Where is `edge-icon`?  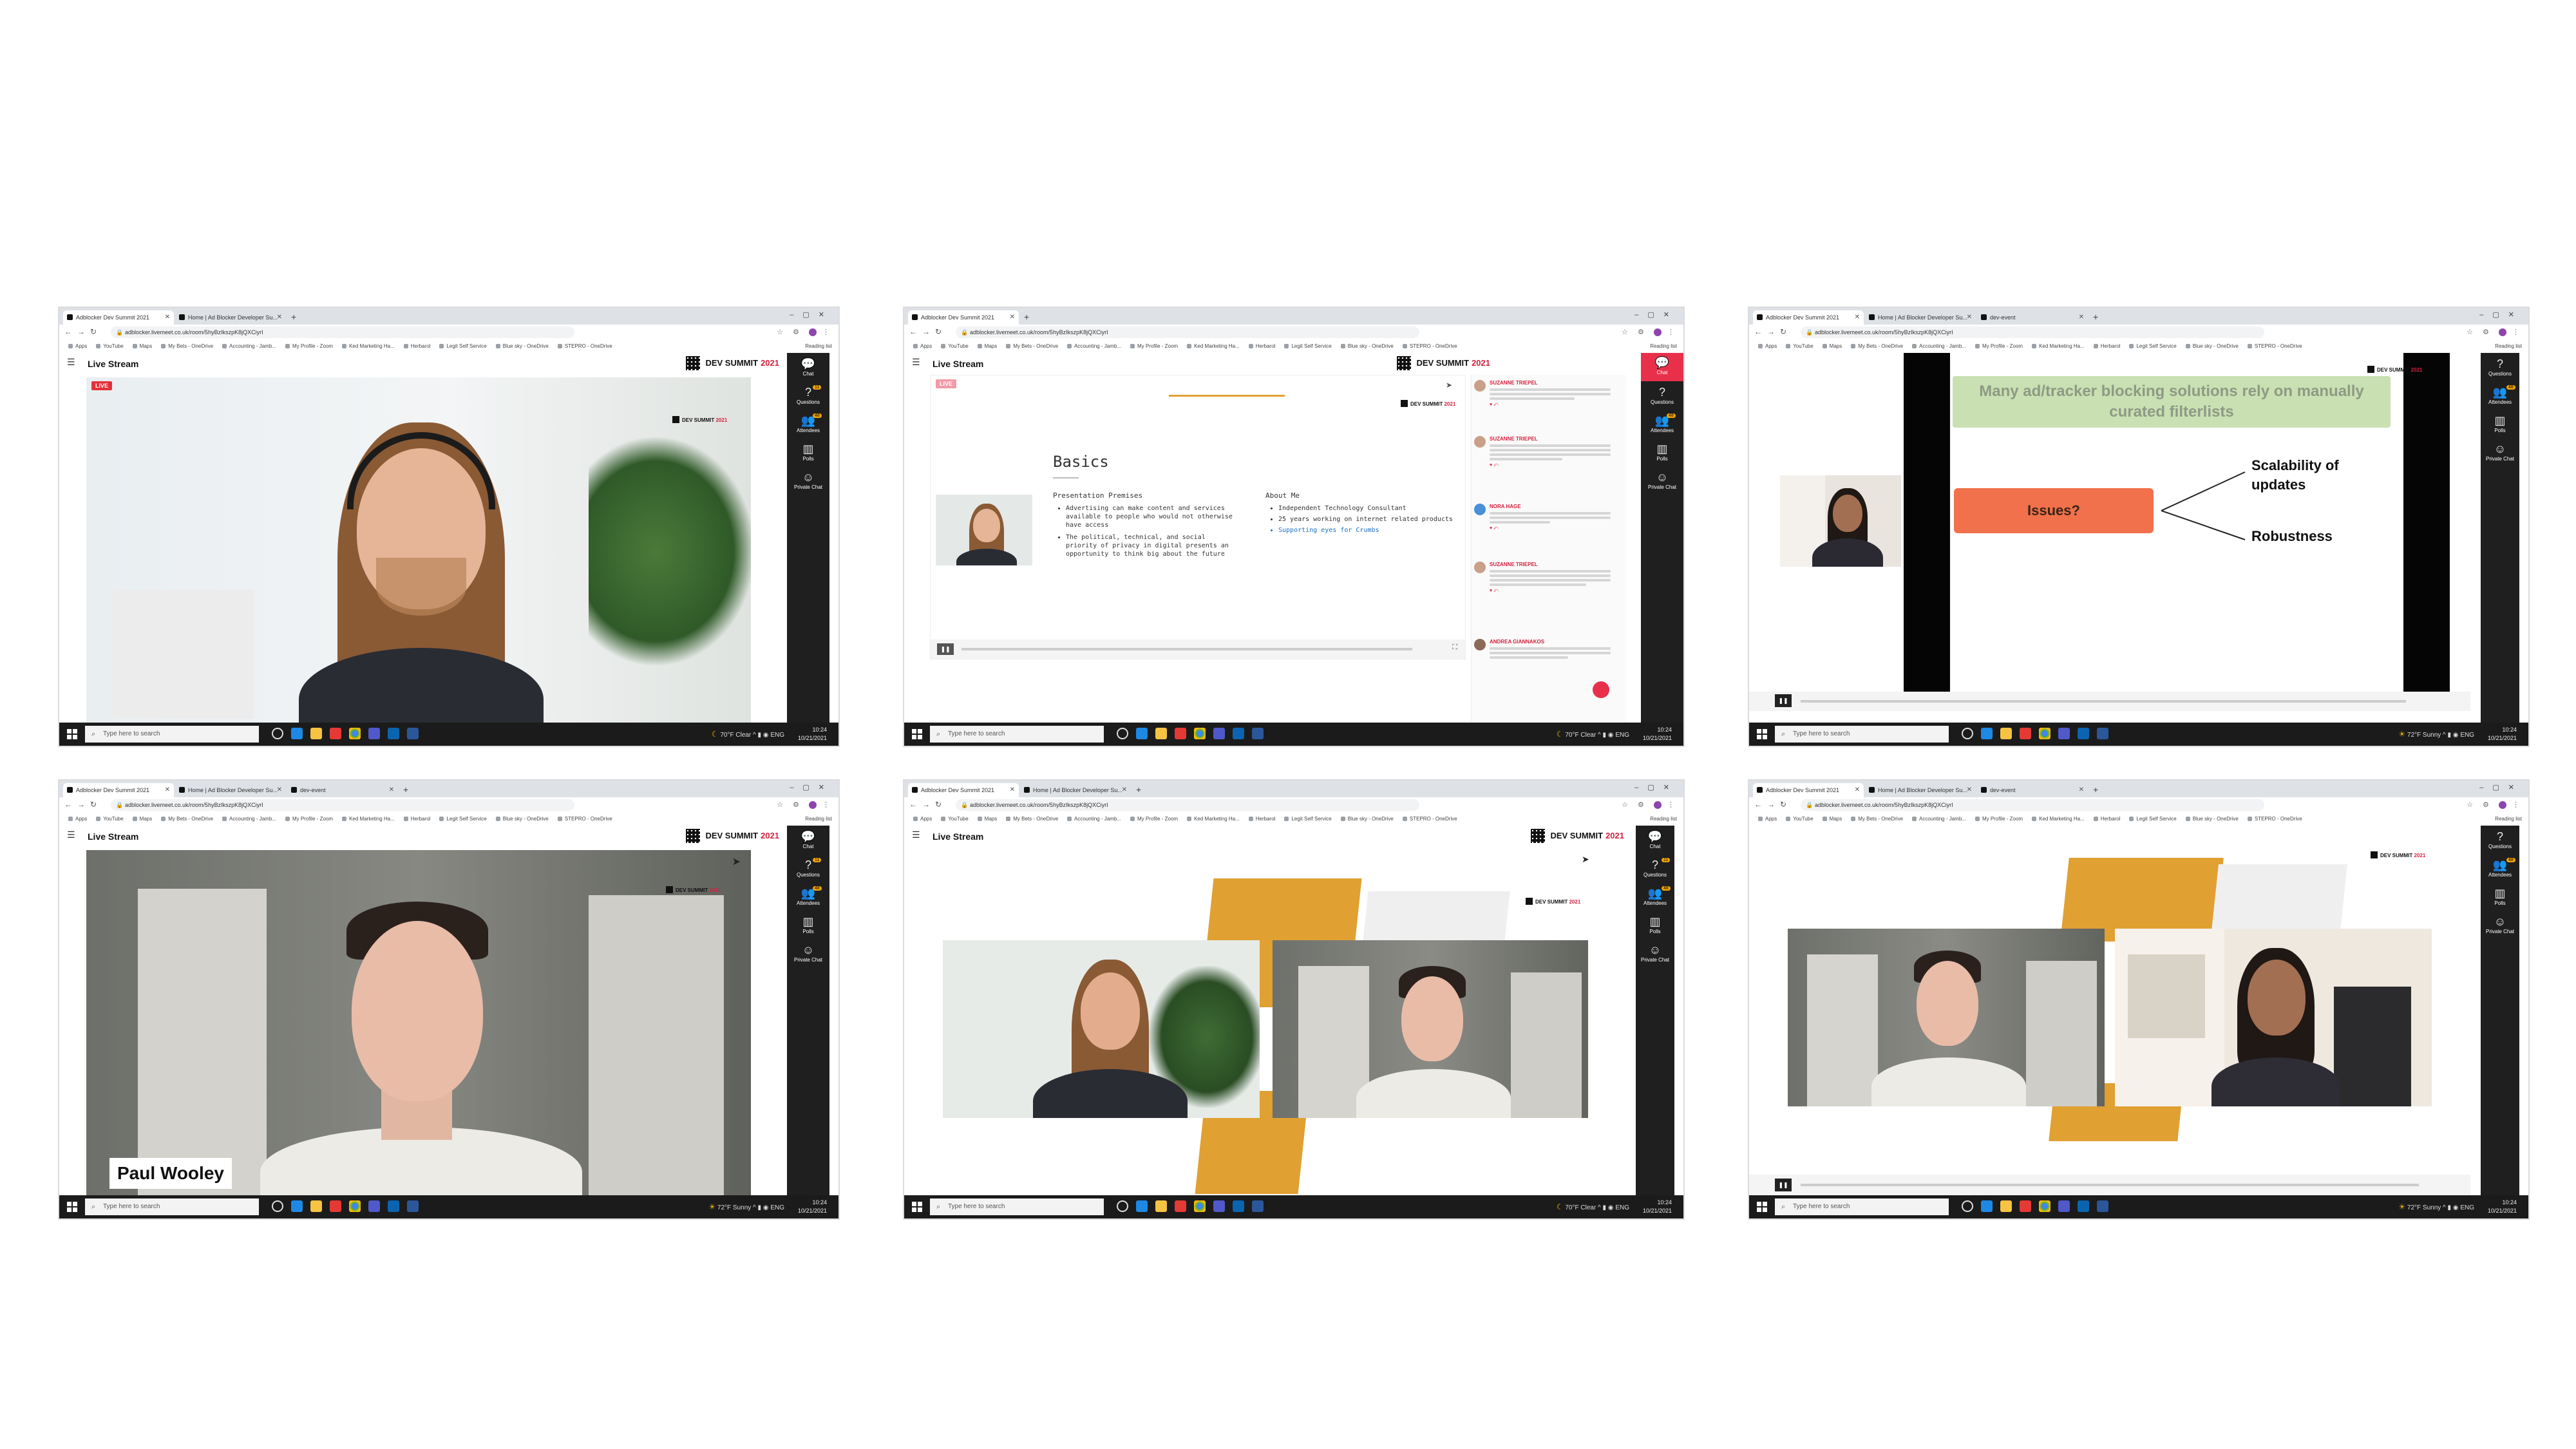 edge-icon is located at coordinates (297, 1206).